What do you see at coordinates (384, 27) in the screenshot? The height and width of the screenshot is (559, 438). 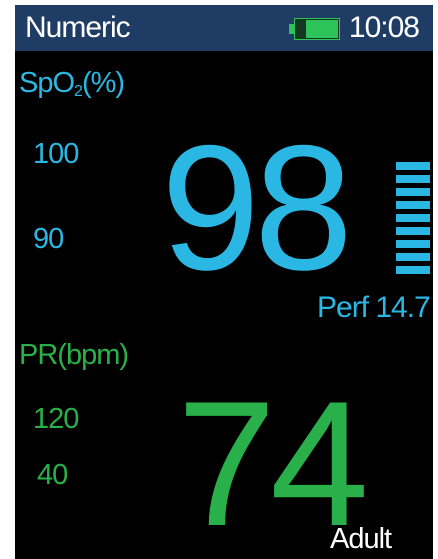 I see `clock-time: 10:08` at bounding box center [384, 27].